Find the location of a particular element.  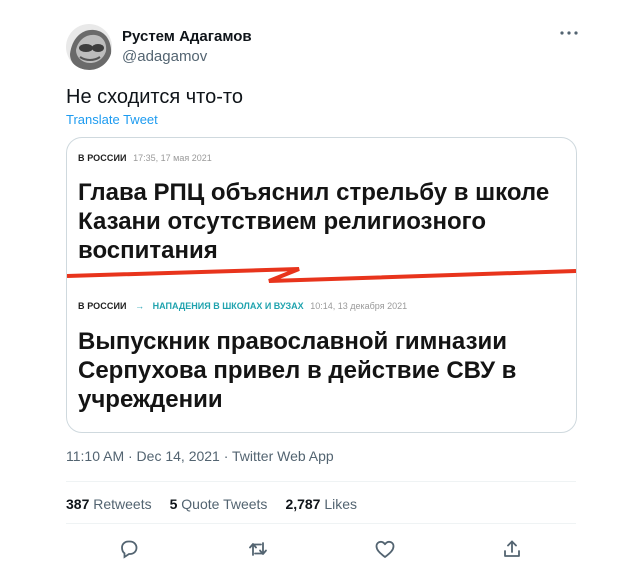

retweets-label: Retweets is located at coordinates (122, 504).